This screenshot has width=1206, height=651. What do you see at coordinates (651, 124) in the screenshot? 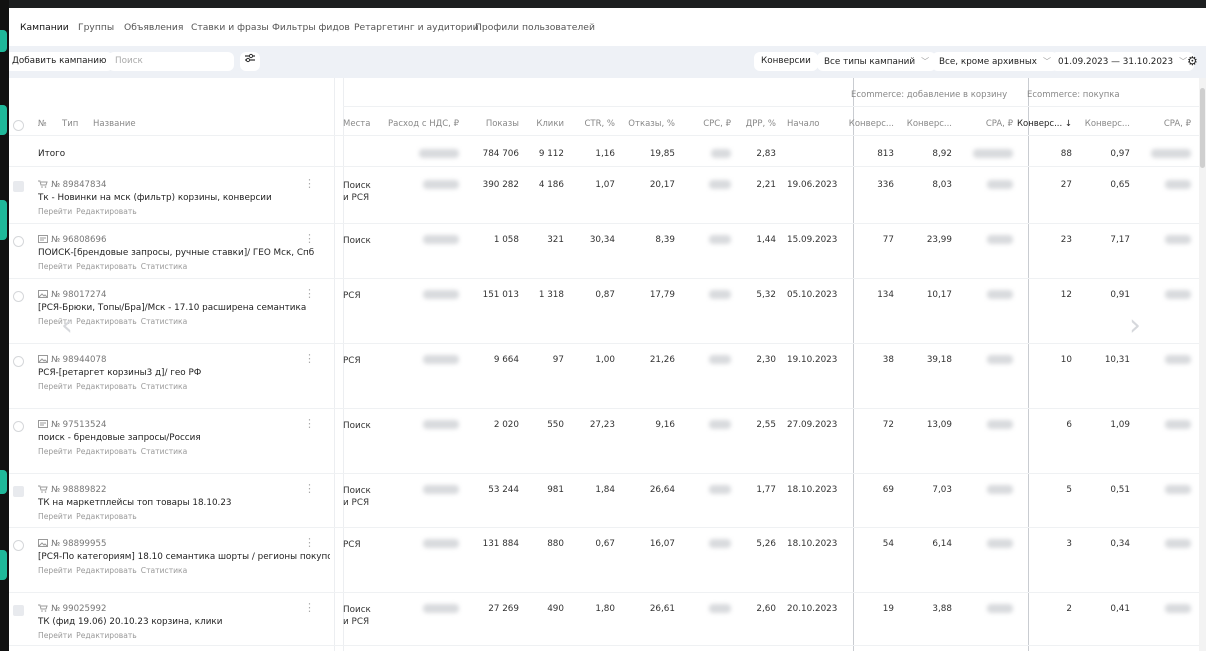
I see `header-bounce: Отказы, %` at bounding box center [651, 124].